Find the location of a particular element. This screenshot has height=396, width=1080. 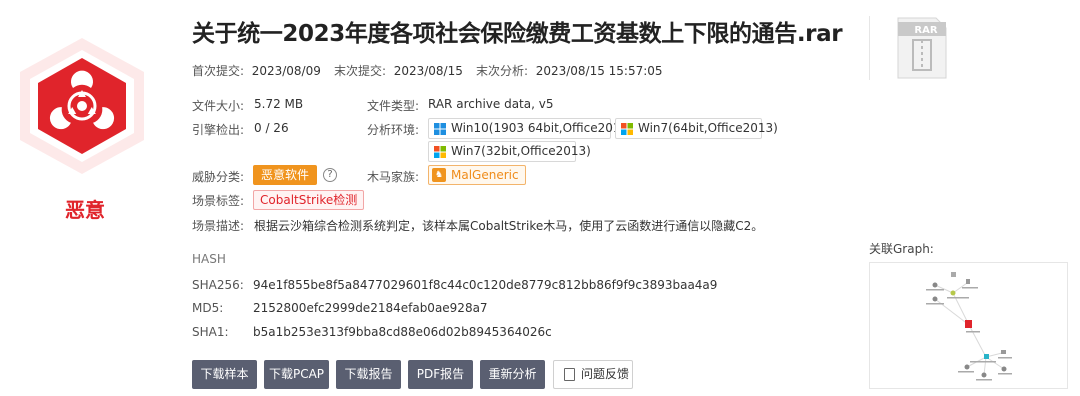

pdf-report-button: PDF报告 is located at coordinates (440, 374).